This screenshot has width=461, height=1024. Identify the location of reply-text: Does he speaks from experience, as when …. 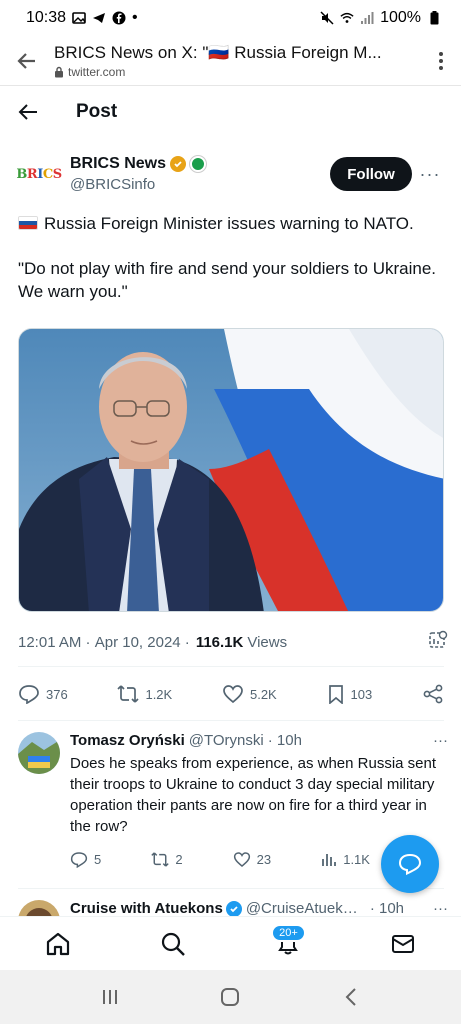
(253, 795).